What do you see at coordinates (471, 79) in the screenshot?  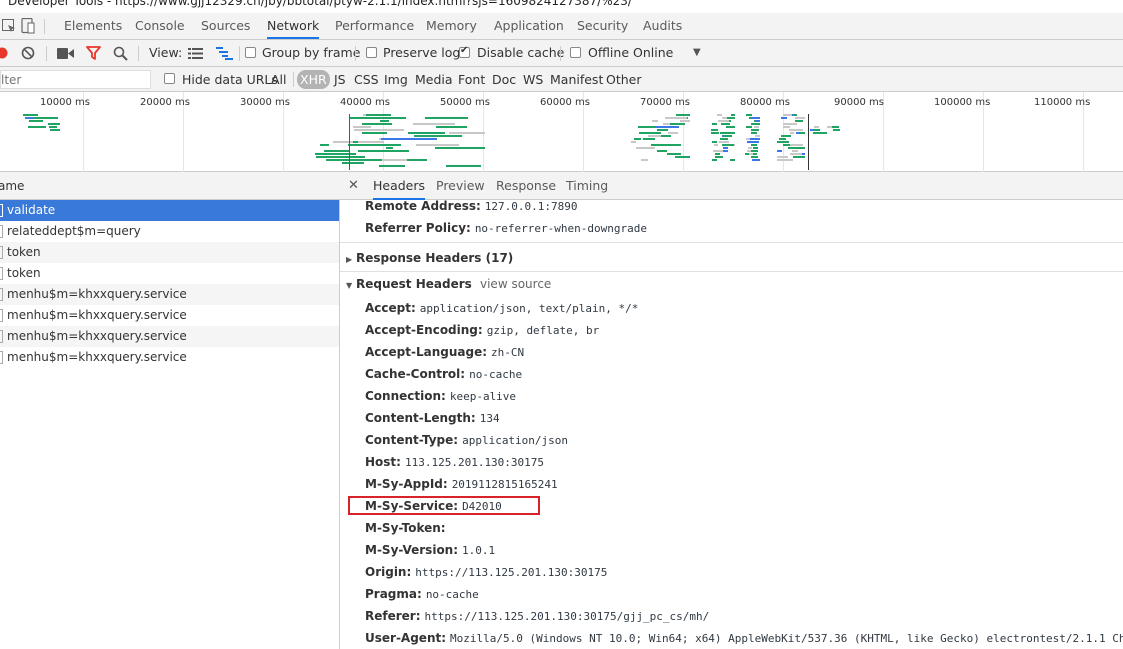 I see `filter-type-font: Font` at bounding box center [471, 79].